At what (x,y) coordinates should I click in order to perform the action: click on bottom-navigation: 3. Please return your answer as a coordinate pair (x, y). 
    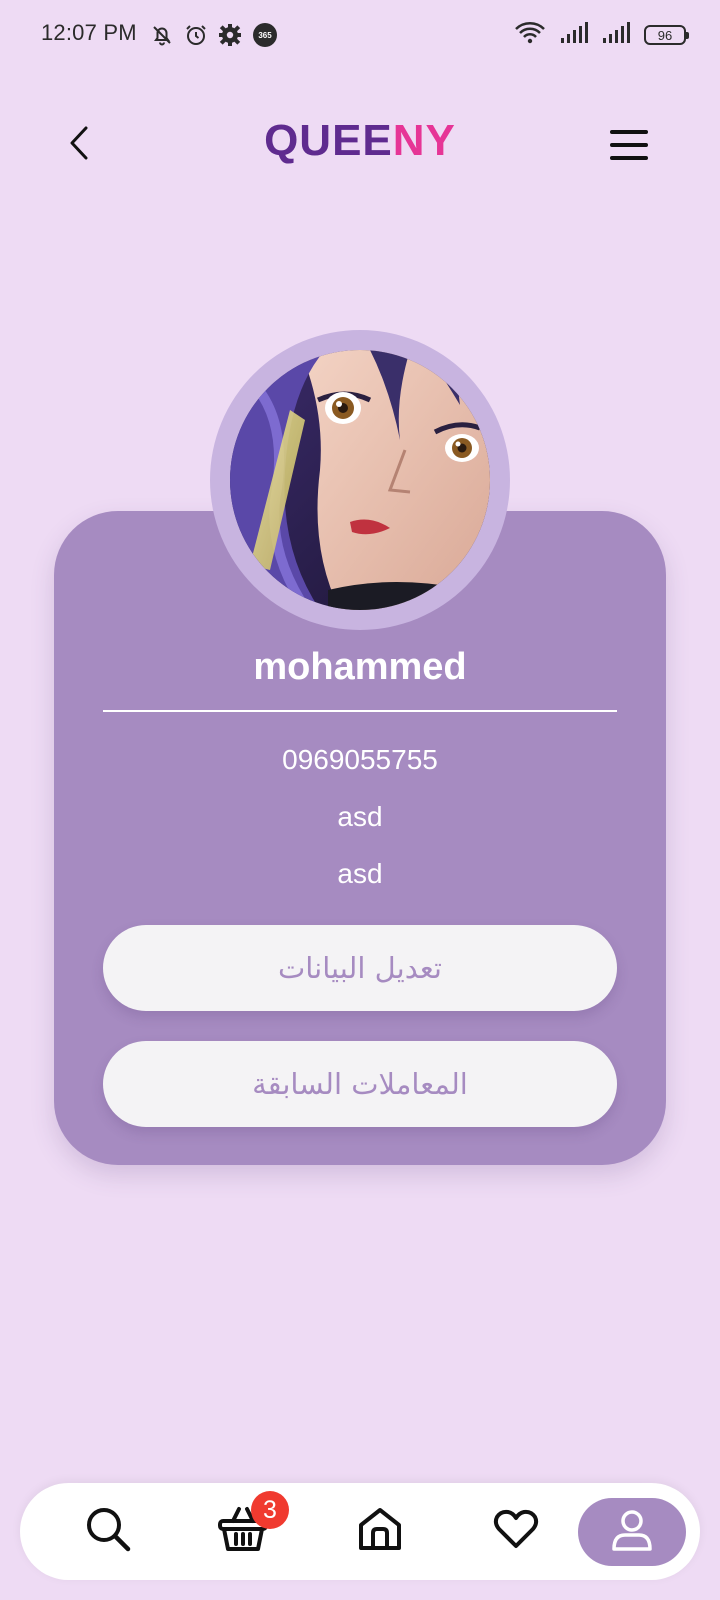
    Looking at the image, I should click on (360, 1531).